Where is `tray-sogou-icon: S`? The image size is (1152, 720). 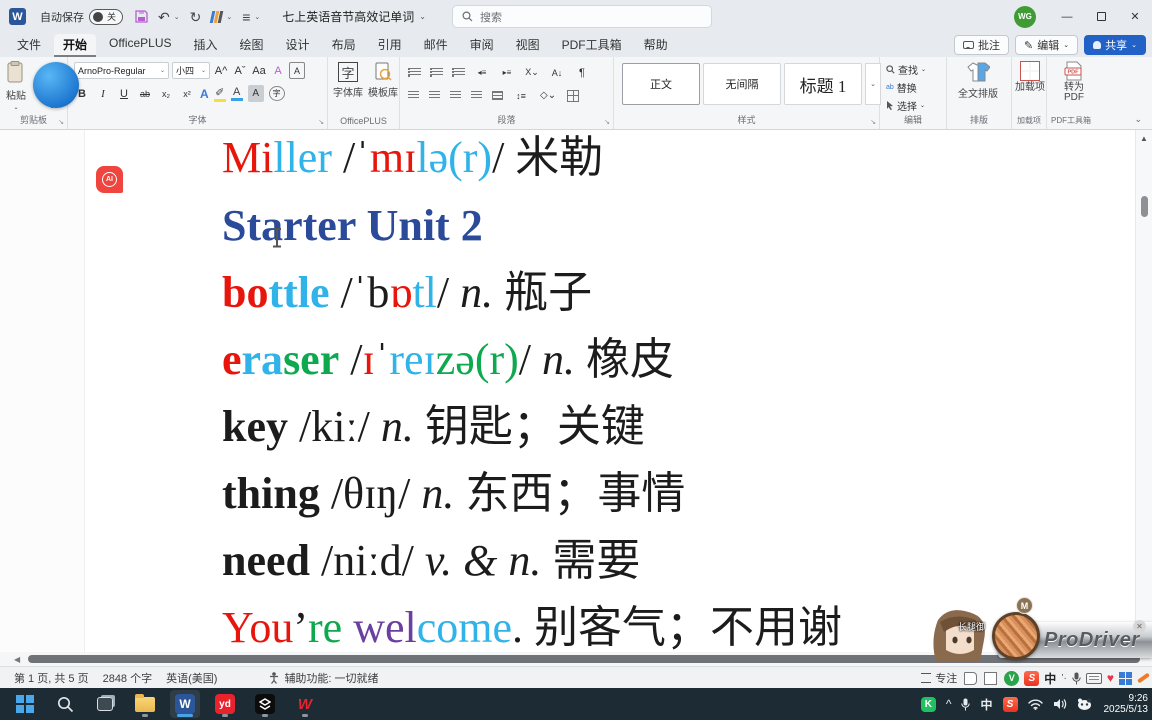 tray-sogou-icon: S is located at coordinates (1010, 704).